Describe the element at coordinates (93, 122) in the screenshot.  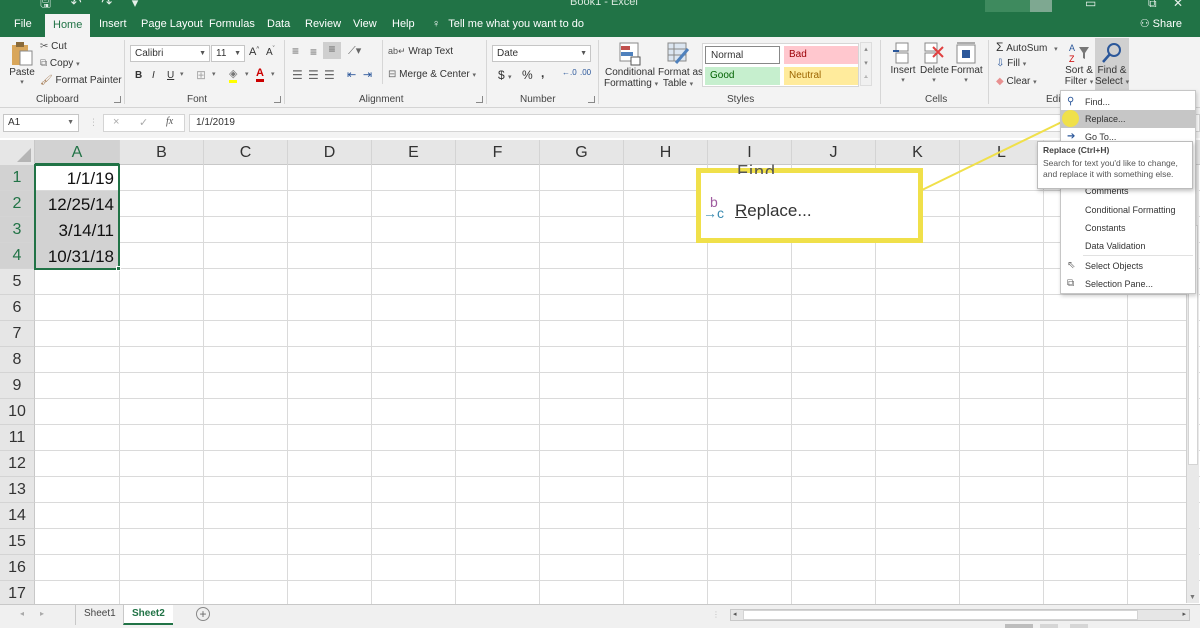
I see `formula-bar-grip: ⋮` at that location.